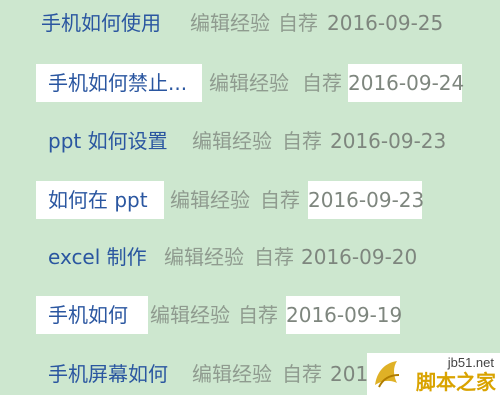 The height and width of the screenshot is (395, 500). I want to click on list-item: 手机如何禁止... 编辑经验 自荐 2016-09-24, so click(250, 83).